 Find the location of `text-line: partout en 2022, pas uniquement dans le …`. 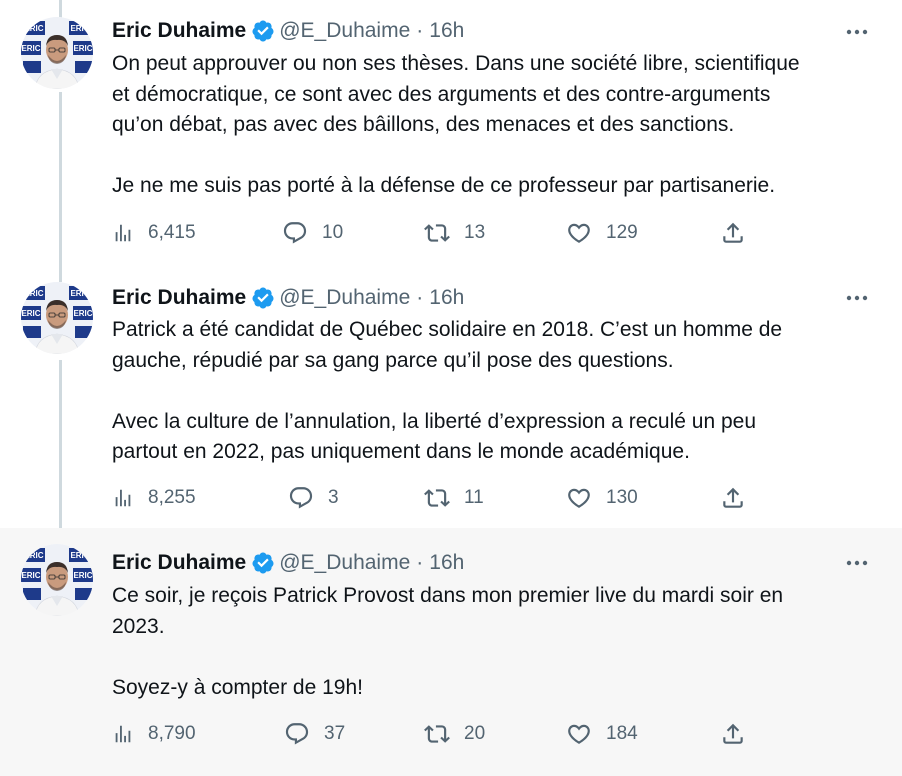

text-line: partout en 2022, pas uniquement dans le … is located at coordinates (401, 451).